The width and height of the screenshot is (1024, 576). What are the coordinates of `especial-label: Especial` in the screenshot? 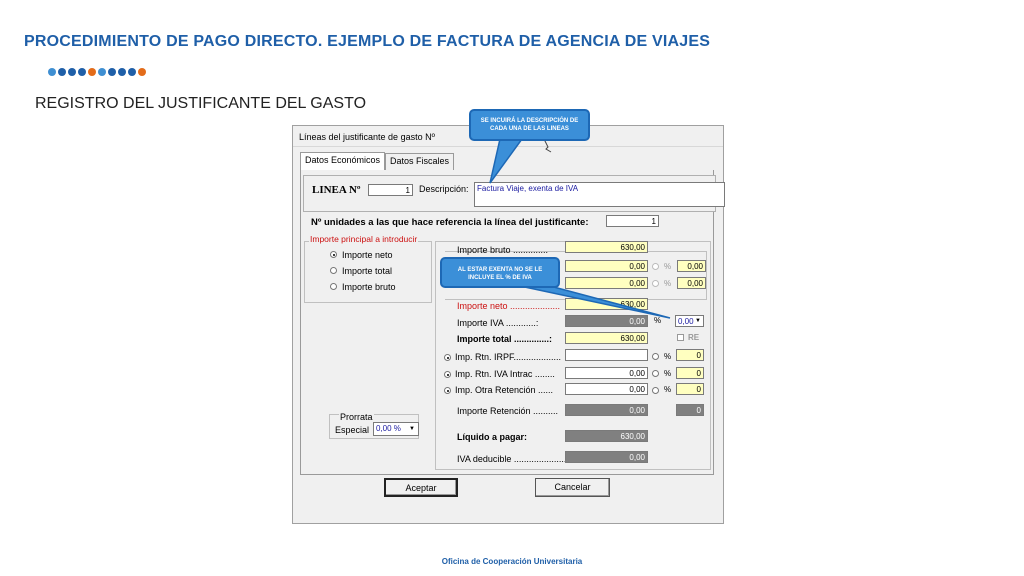 It's located at (352, 430).